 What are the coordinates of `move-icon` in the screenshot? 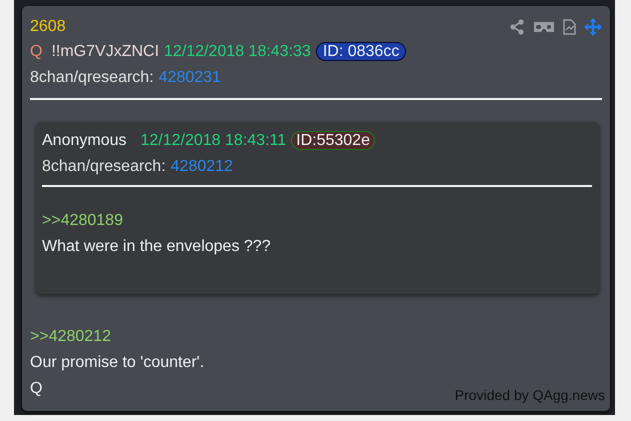 It's located at (593, 27).